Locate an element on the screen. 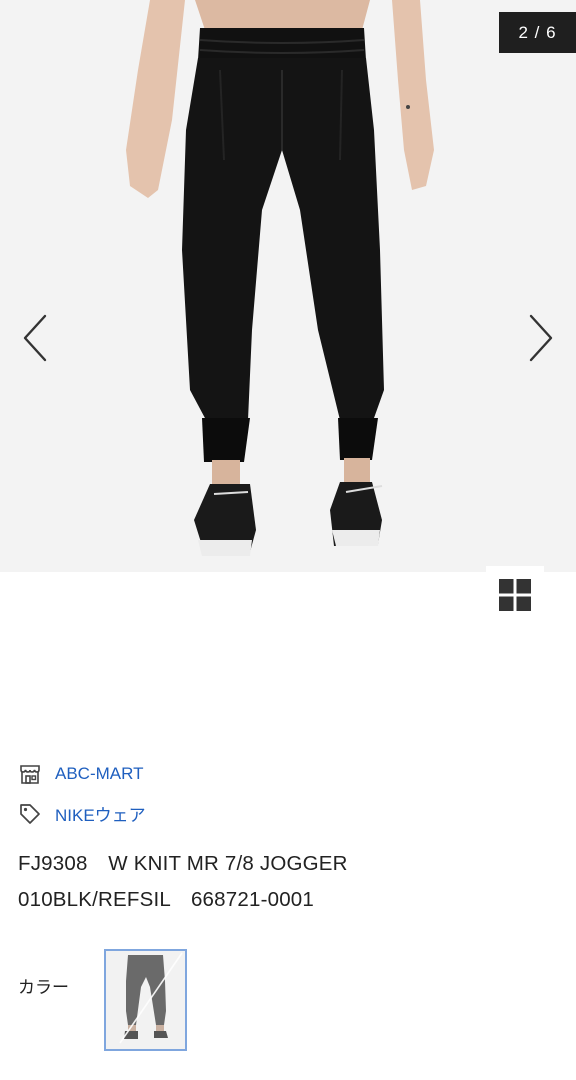 Image resolution: width=576 pixels, height=1080 pixels. grid-view-icon is located at coordinates (515, 595).